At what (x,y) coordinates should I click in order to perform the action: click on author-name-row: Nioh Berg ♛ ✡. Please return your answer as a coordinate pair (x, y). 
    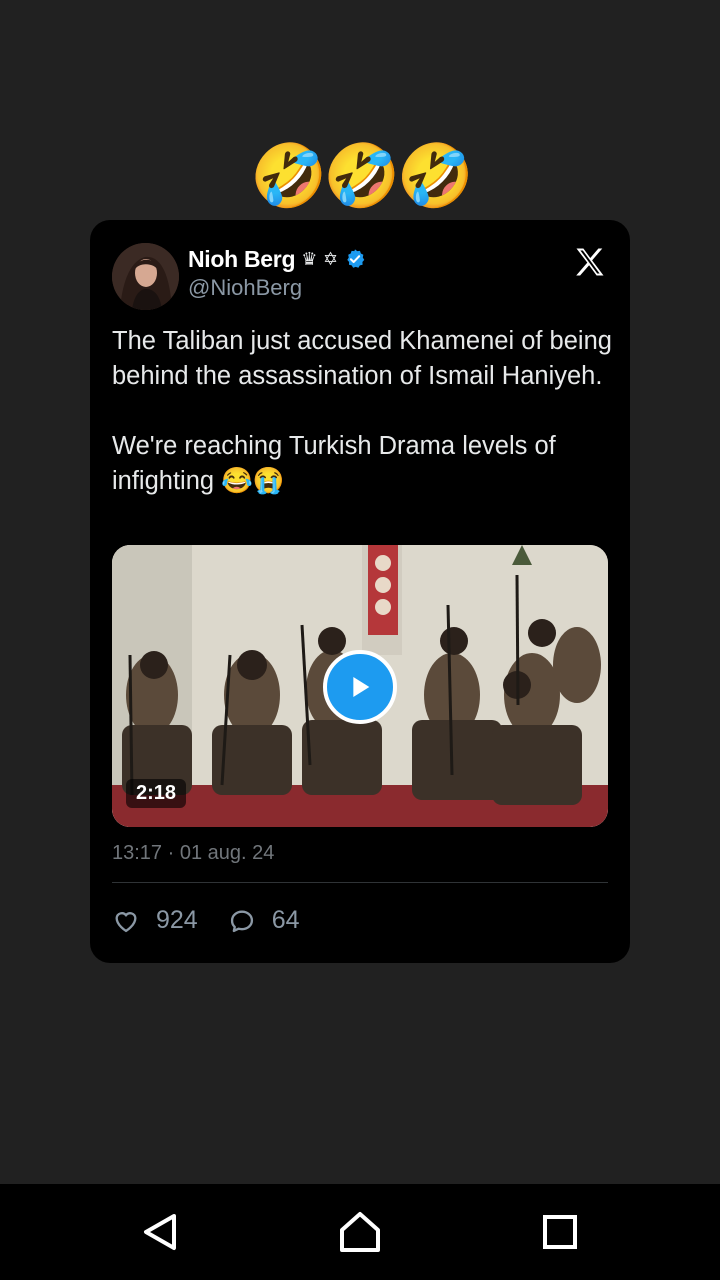
    Looking at the image, I should click on (277, 259).